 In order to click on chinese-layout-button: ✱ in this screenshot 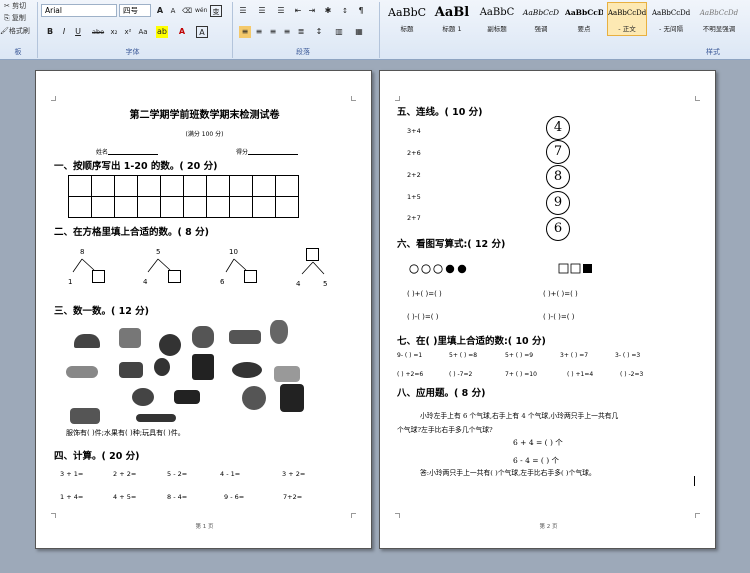, I will do `click(328, 11)`.